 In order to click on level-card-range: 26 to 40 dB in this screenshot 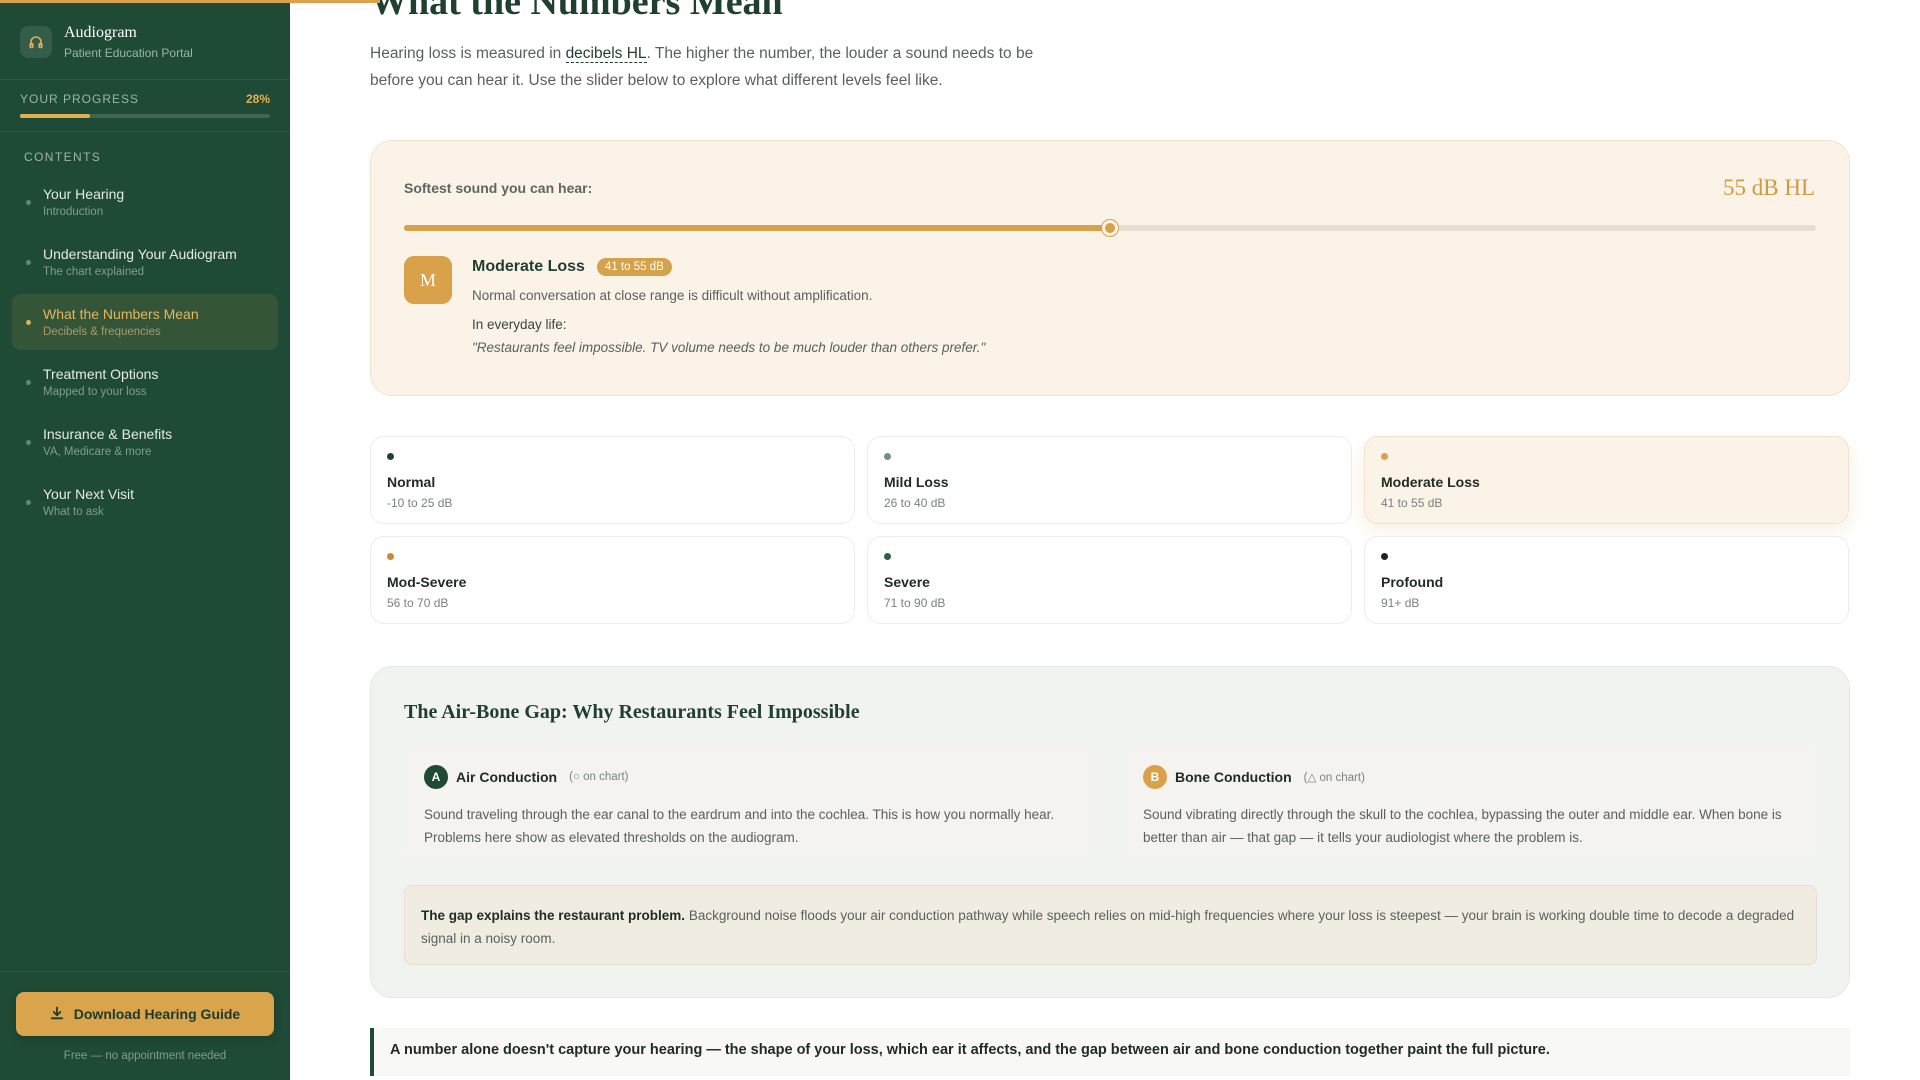, I will do `click(915, 503)`.